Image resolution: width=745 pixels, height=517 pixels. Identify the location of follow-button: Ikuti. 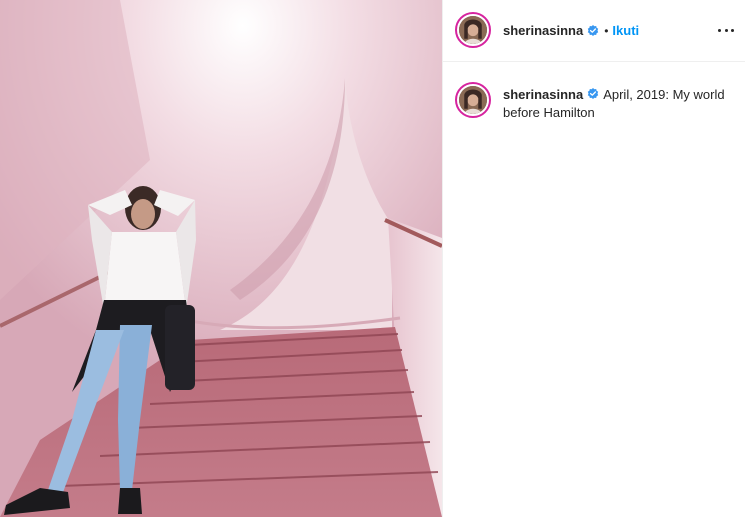
(625, 30).